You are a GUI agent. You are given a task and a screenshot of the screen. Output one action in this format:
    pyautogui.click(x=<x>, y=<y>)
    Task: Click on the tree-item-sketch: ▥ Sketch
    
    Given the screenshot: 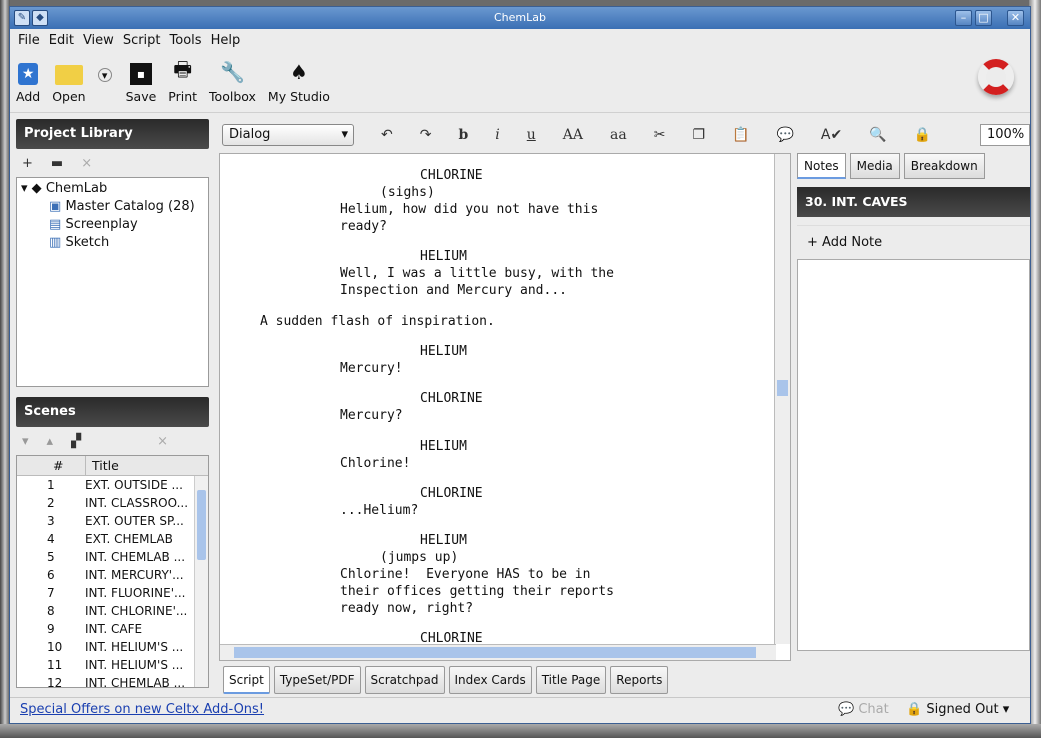 What is the action you would take?
    pyautogui.click(x=112, y=243)
    